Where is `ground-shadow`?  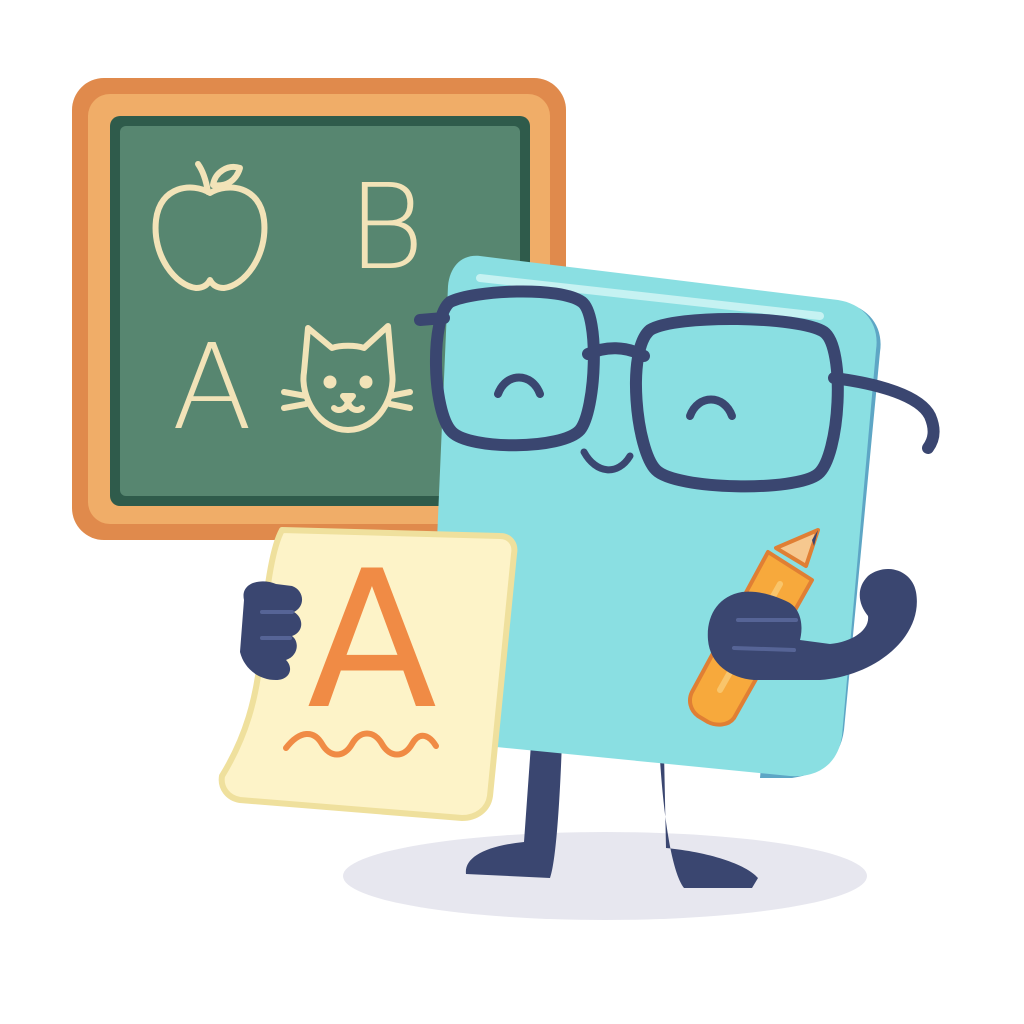
ground-shadow is located at coordinates (605, 876).